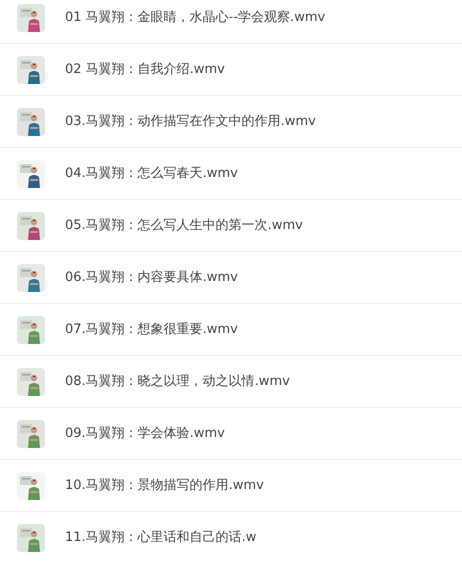 This screenshot has width=462, height=561. What do you see at coordinates (190, 122) in the screenshot?
I see `file-name: 03.马翼翔：动作描写在作文中的作用.wmv` at bounding box center [190, 122].